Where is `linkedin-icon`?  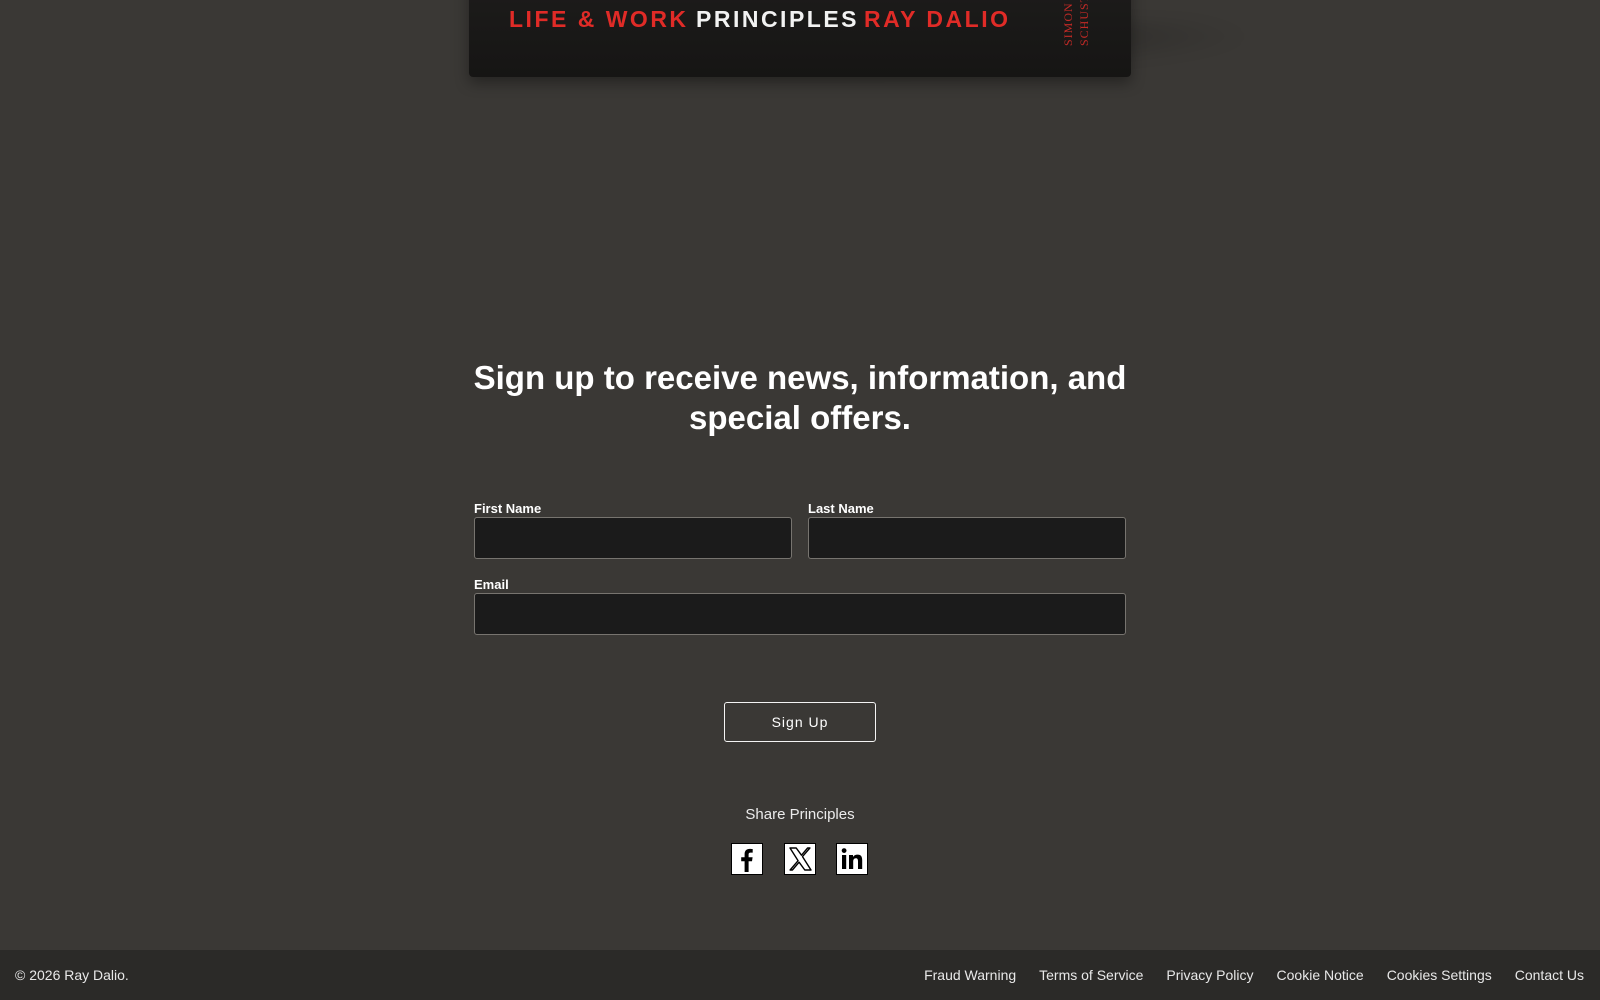
linkedin-icon is located at coordinates (852, 859).